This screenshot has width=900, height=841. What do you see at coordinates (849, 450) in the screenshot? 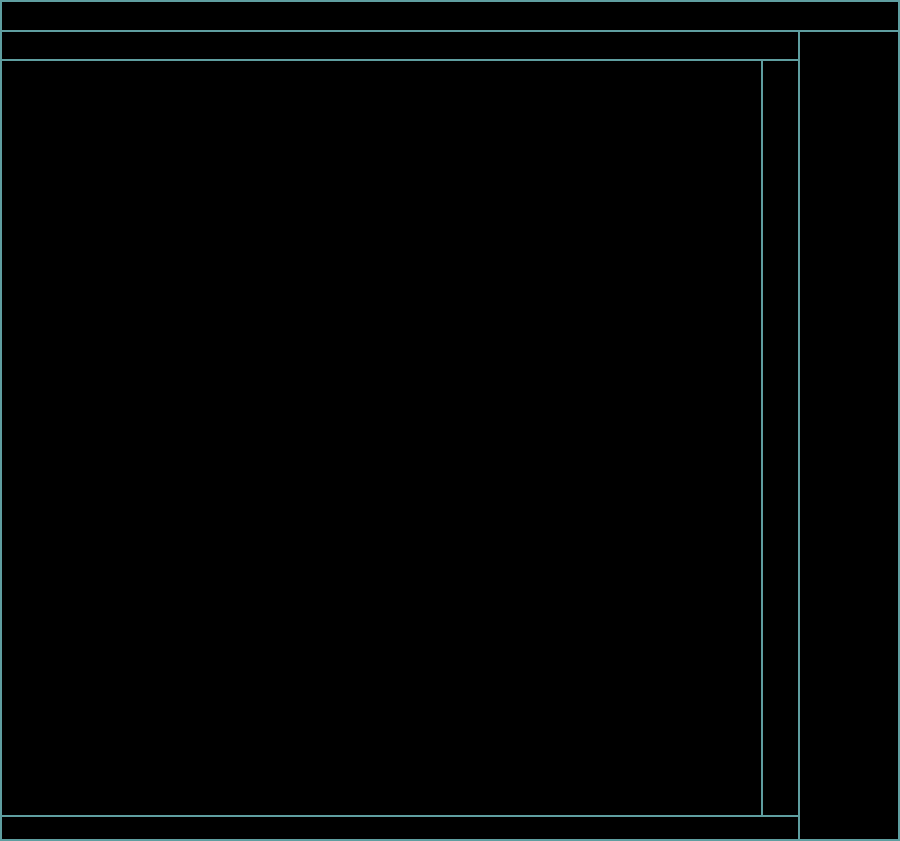
I see `legend-sidebar` at bounding box center [849, 450].